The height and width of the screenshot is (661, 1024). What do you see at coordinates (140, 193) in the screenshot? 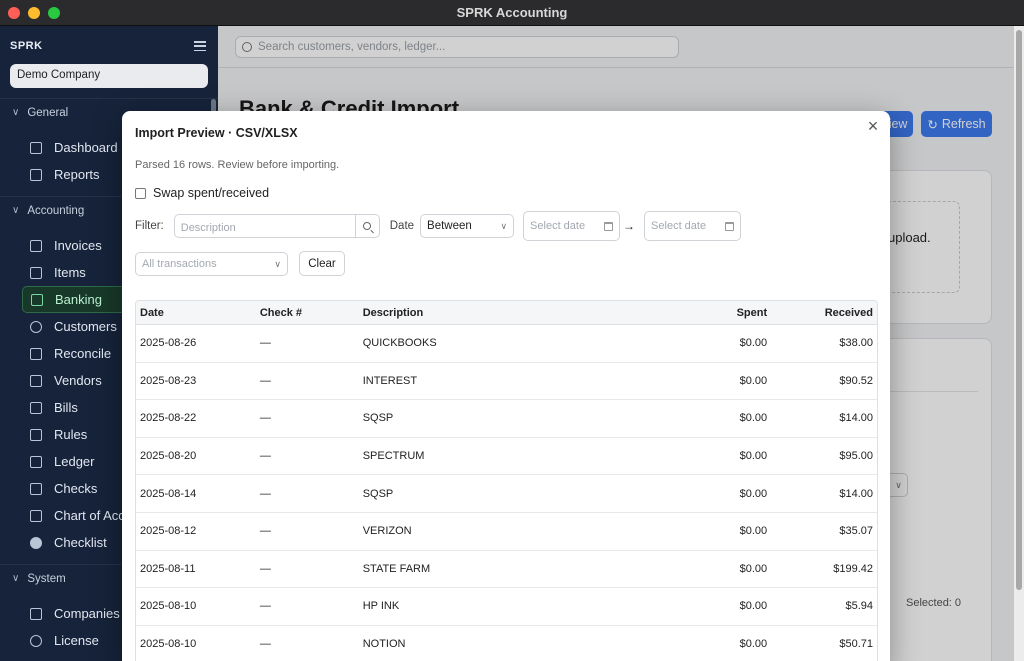
I see `swap-checkbox` at bounding box center [140, 193].